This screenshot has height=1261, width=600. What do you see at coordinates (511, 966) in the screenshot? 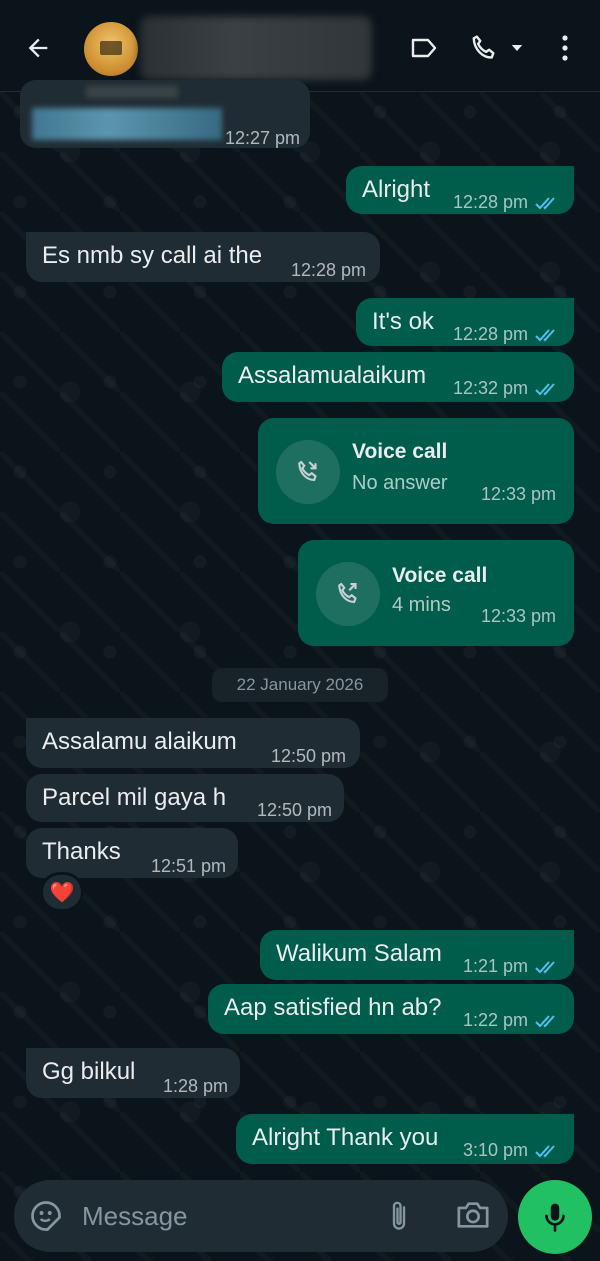
I see `message-time: 1:21 pm` at bounding box center [511, 966].